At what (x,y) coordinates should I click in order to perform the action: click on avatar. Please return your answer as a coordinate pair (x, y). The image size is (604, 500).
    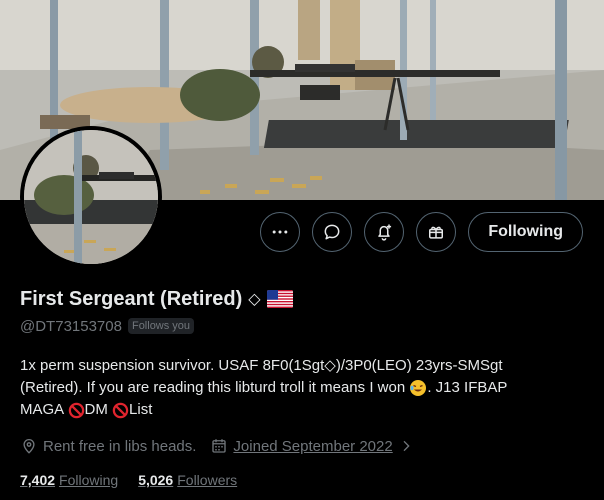
    Looking at the image, I should click on (91, 197).